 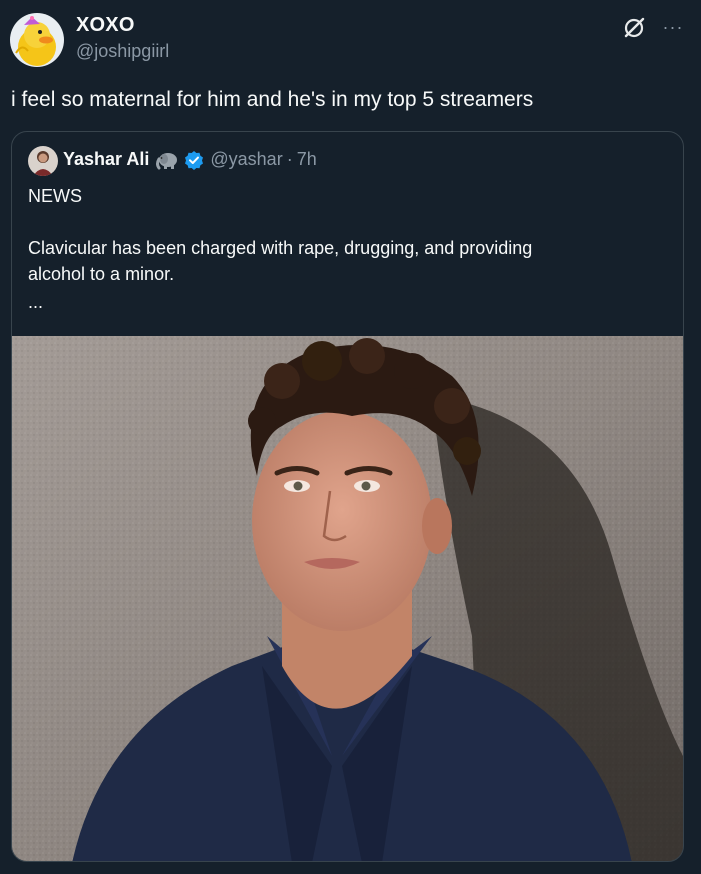 What do you see at coordinates (101, 274) in the screenshot?
I see `quote-text-line: alcohol to a minor.` at bounding box center [101, 274].